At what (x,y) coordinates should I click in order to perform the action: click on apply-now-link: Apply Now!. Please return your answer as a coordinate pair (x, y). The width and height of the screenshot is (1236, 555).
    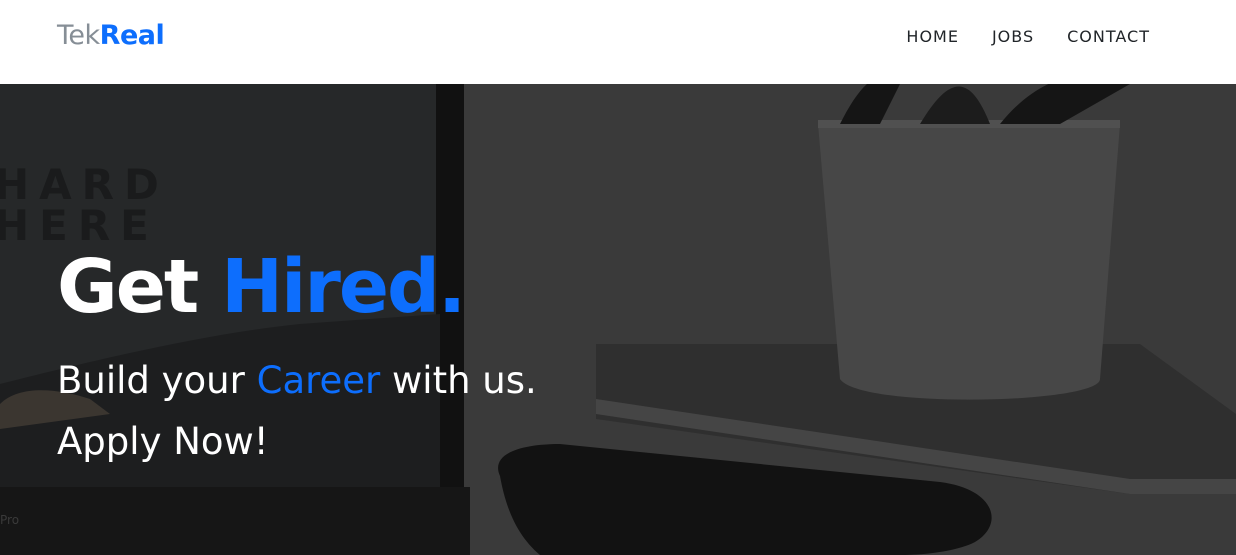
    Looking at the image, I should click on (163, 442).